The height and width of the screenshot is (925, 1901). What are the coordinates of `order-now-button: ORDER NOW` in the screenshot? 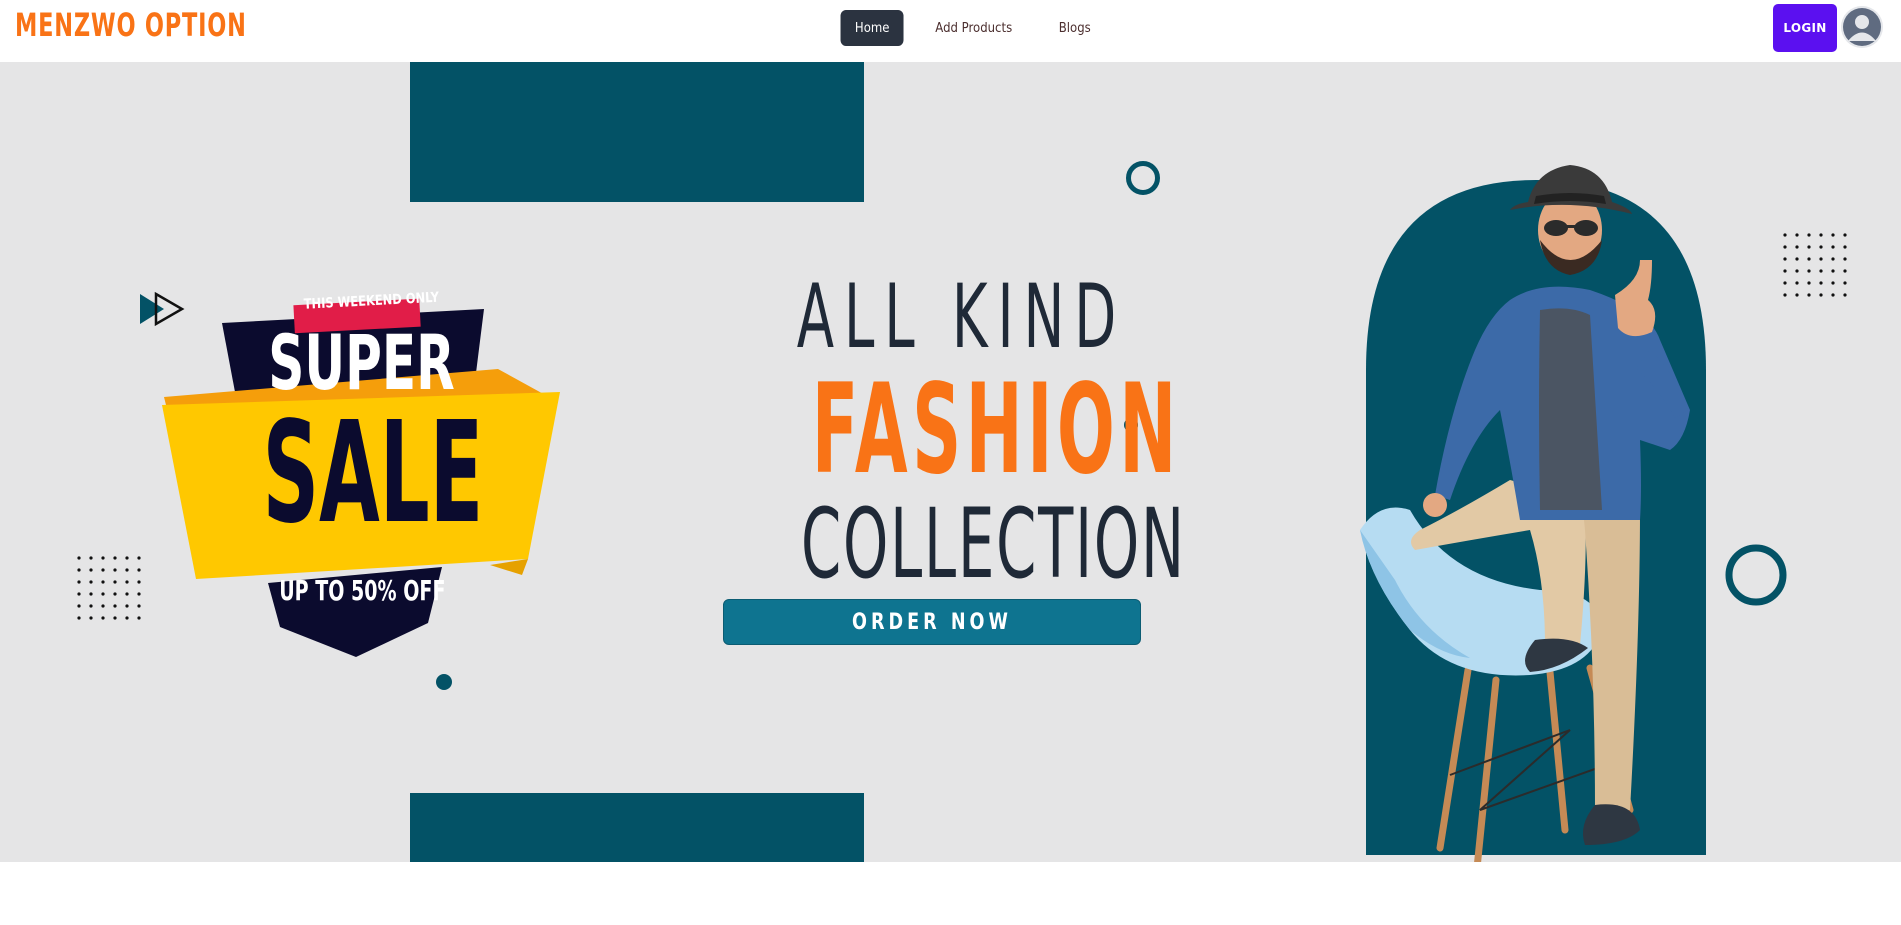 It's located at (932, 622).